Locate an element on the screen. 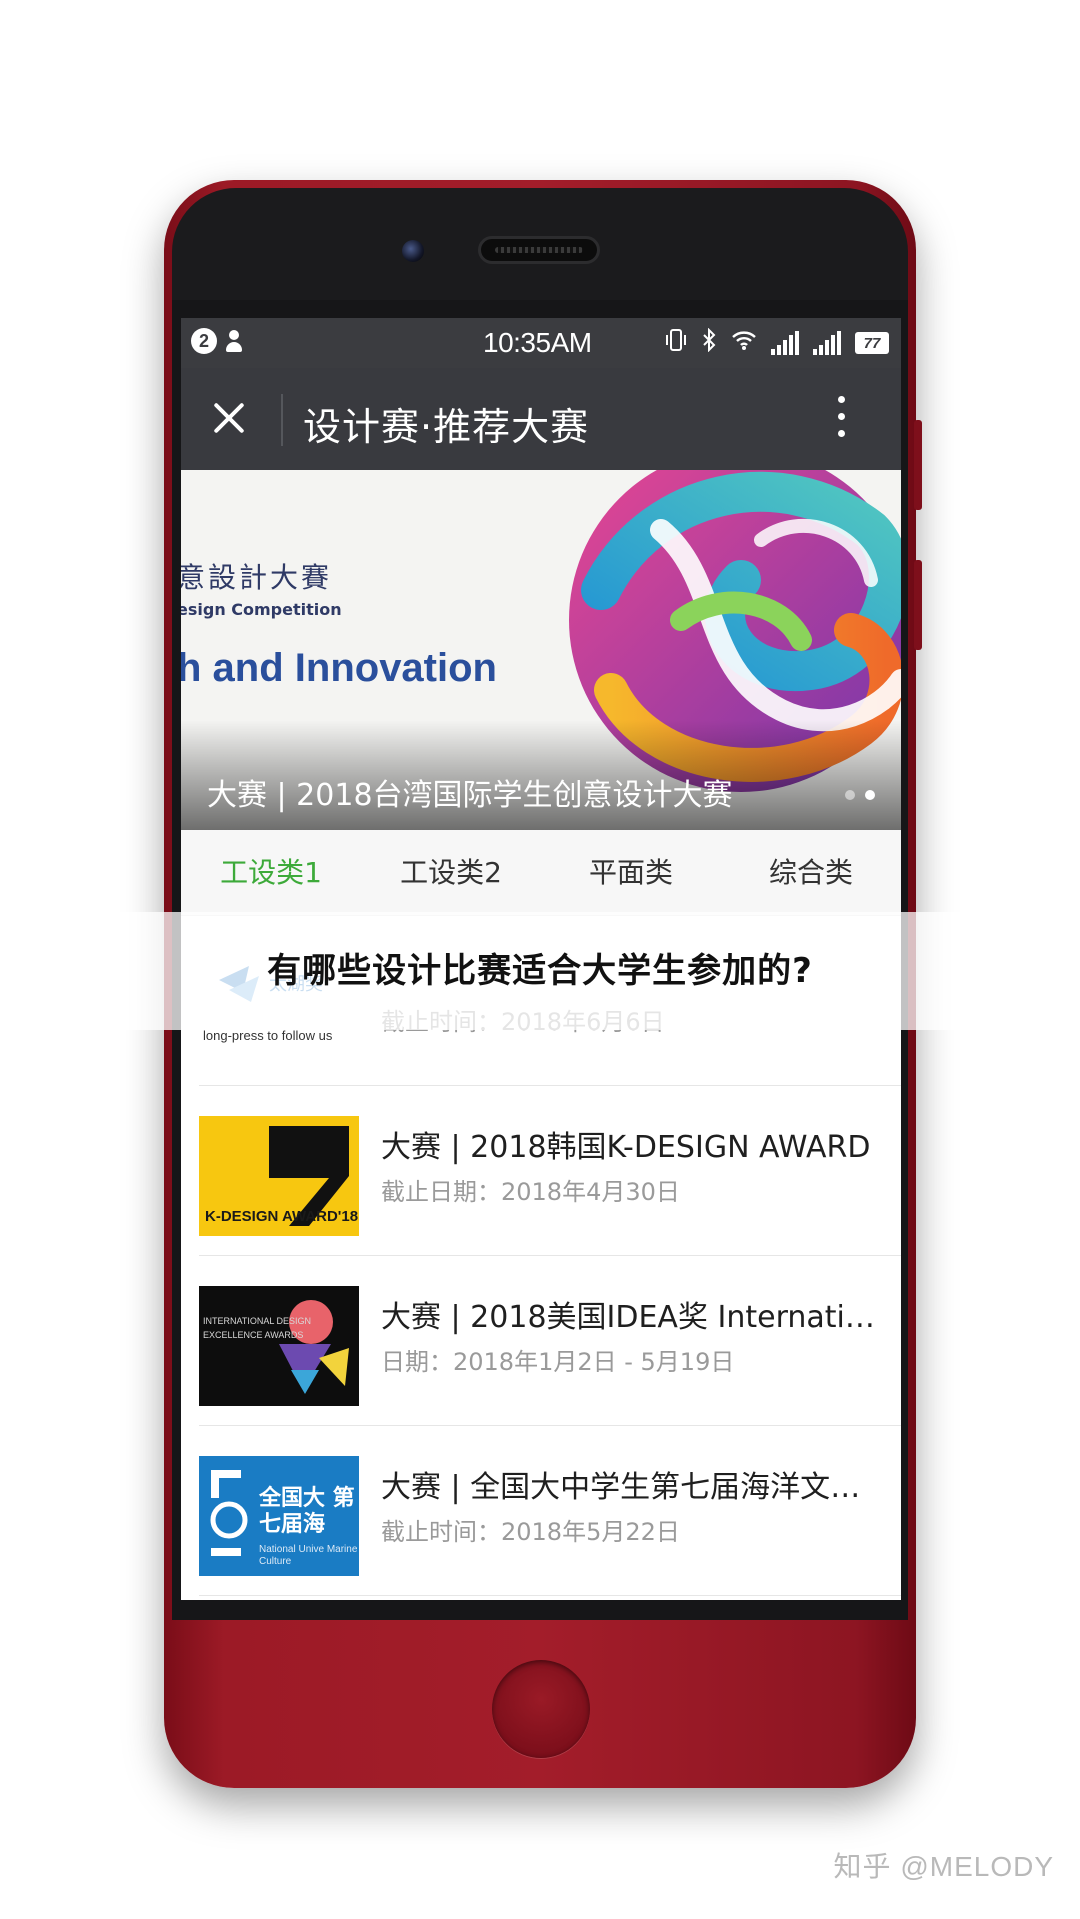  item-thumbnail: 全国大 第七届海 National Unive Marine Culture is located at coordinates (279, 1516).